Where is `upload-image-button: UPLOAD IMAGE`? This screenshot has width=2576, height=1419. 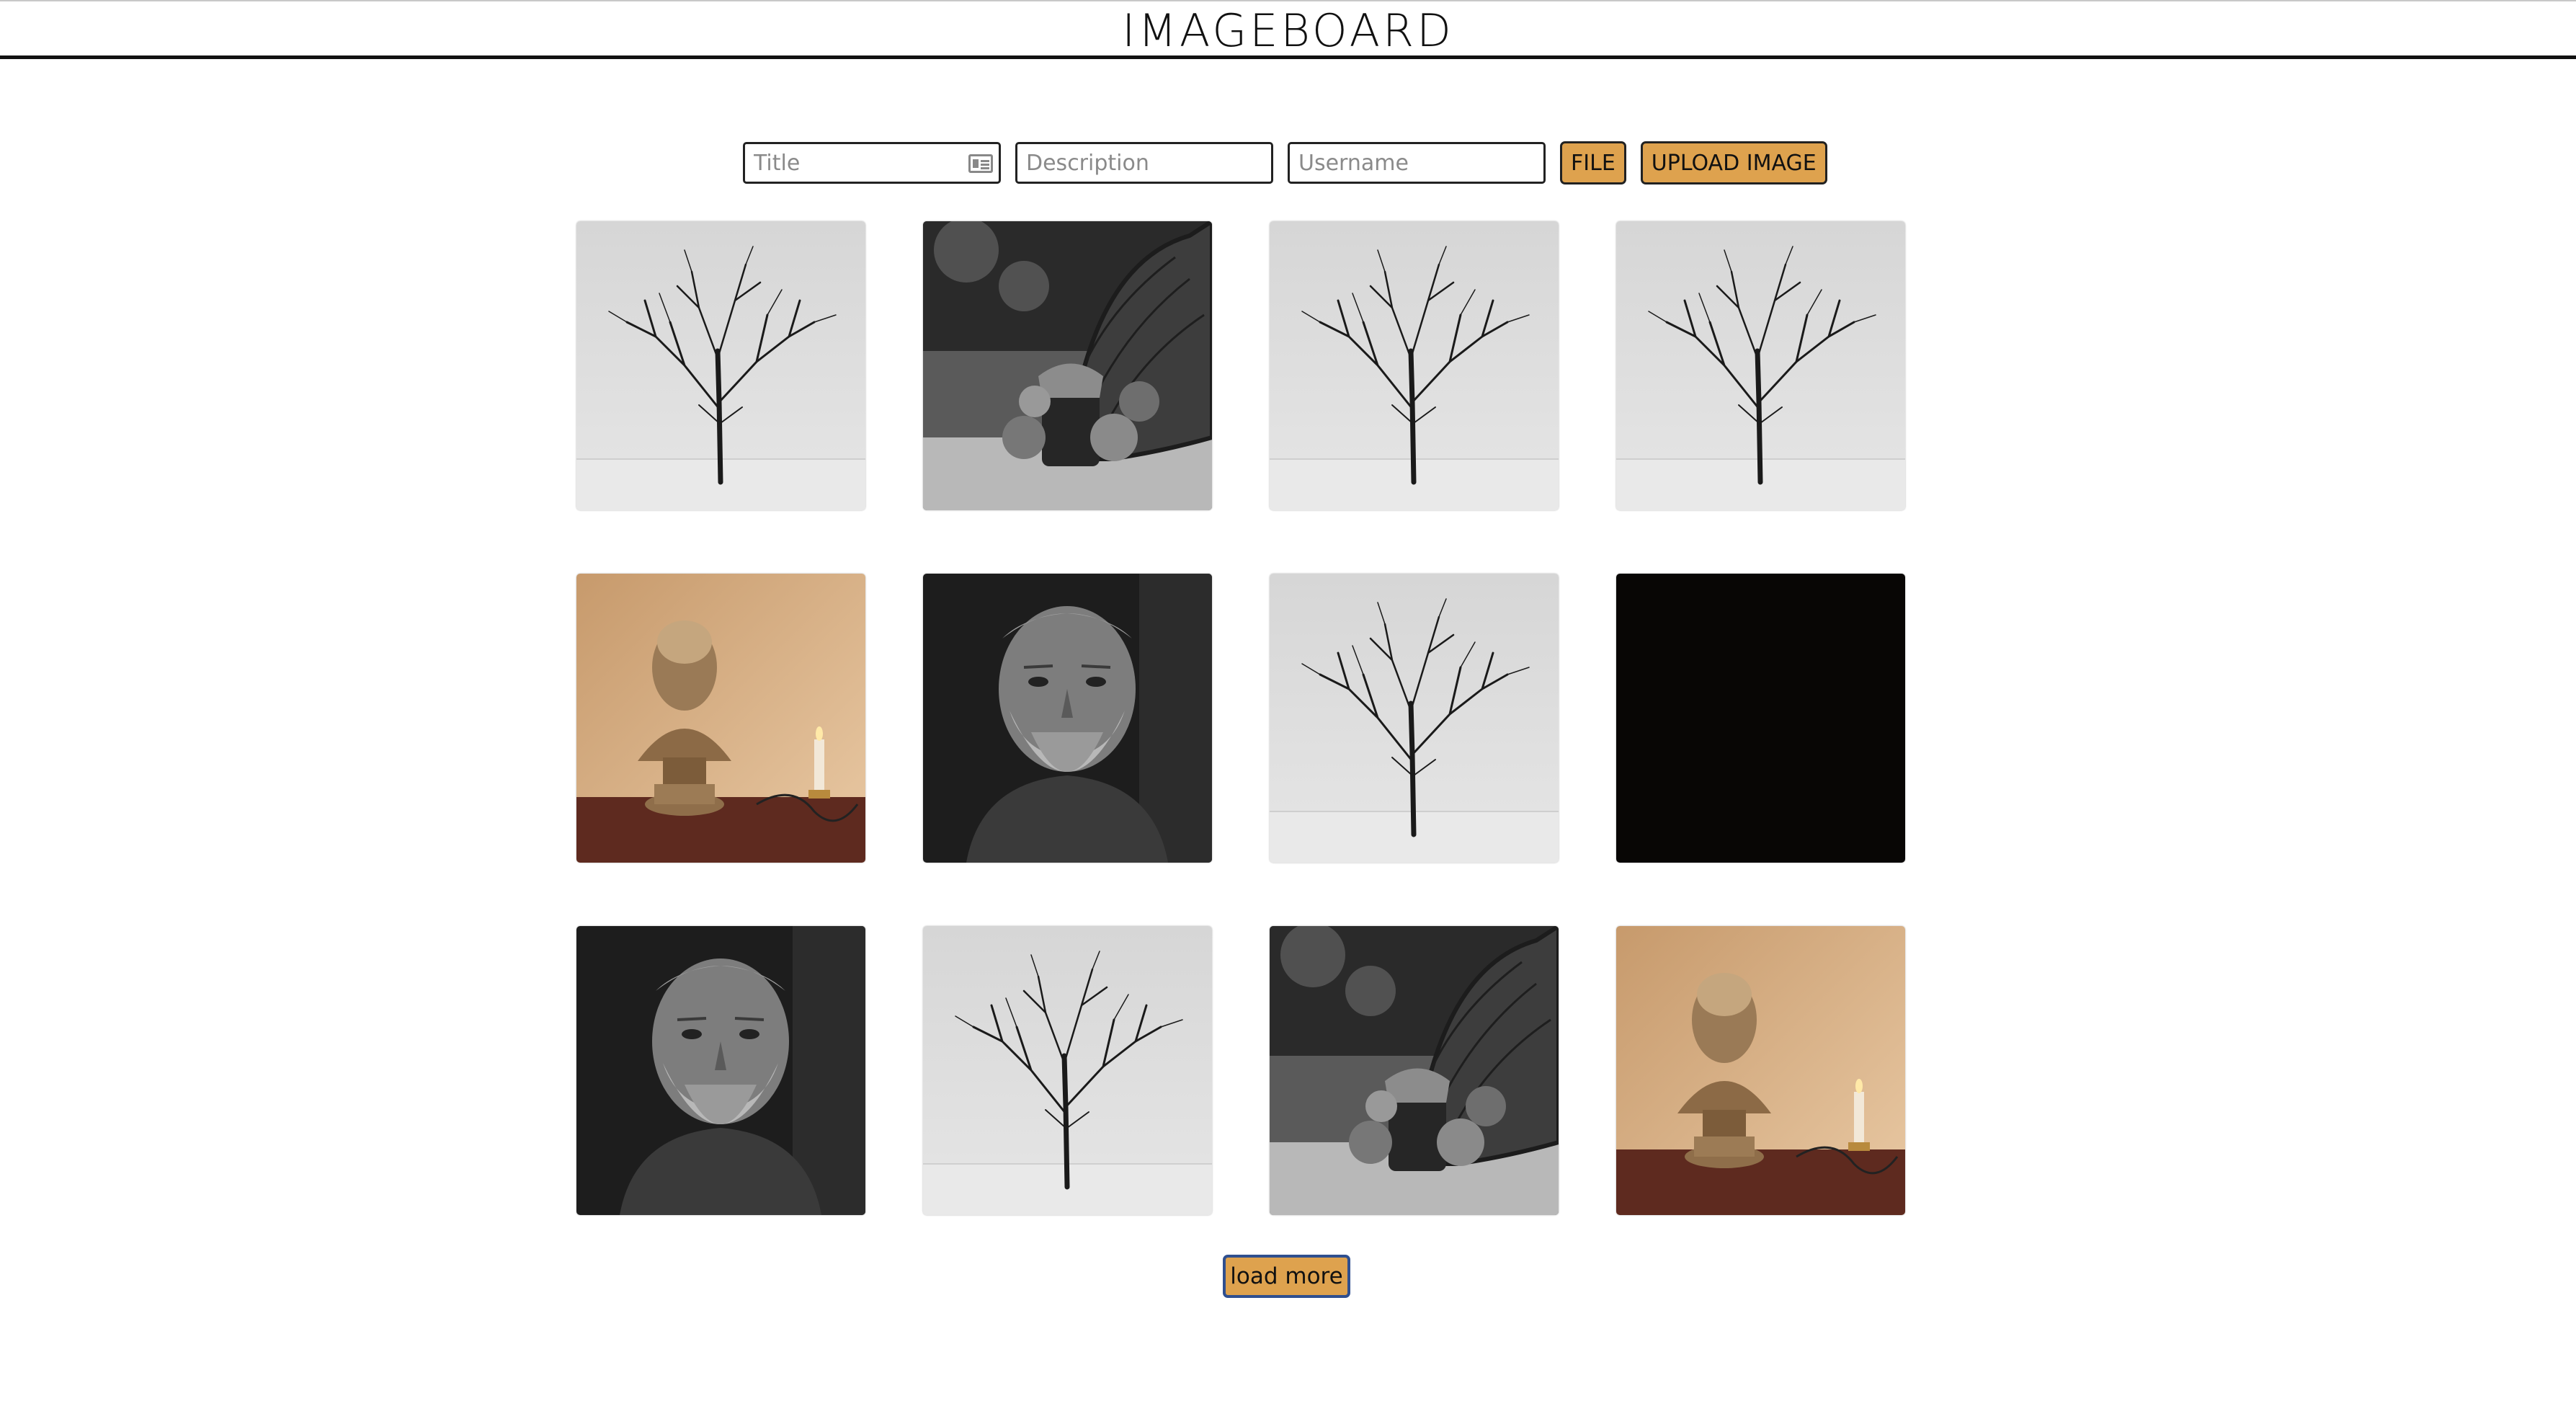
upload-image-button: UPLOAD IMAGE is located at coordinates (1733, 162).